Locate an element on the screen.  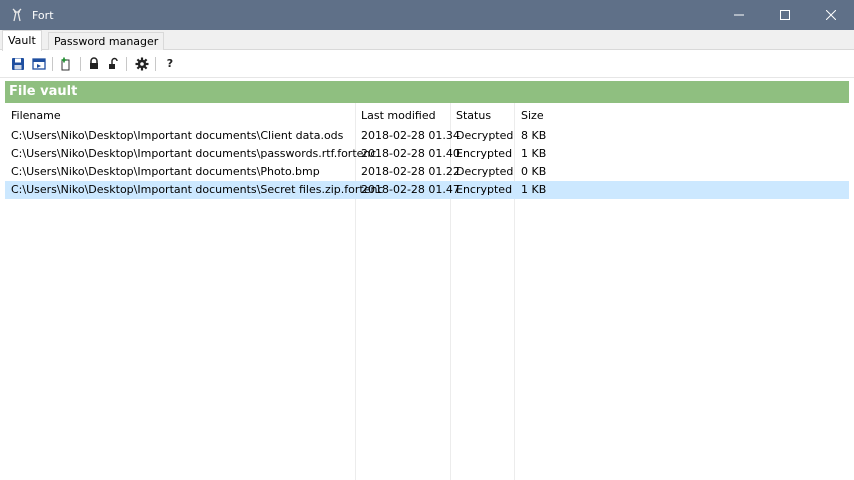
minimize-icon is located at coordinates (739, 15).